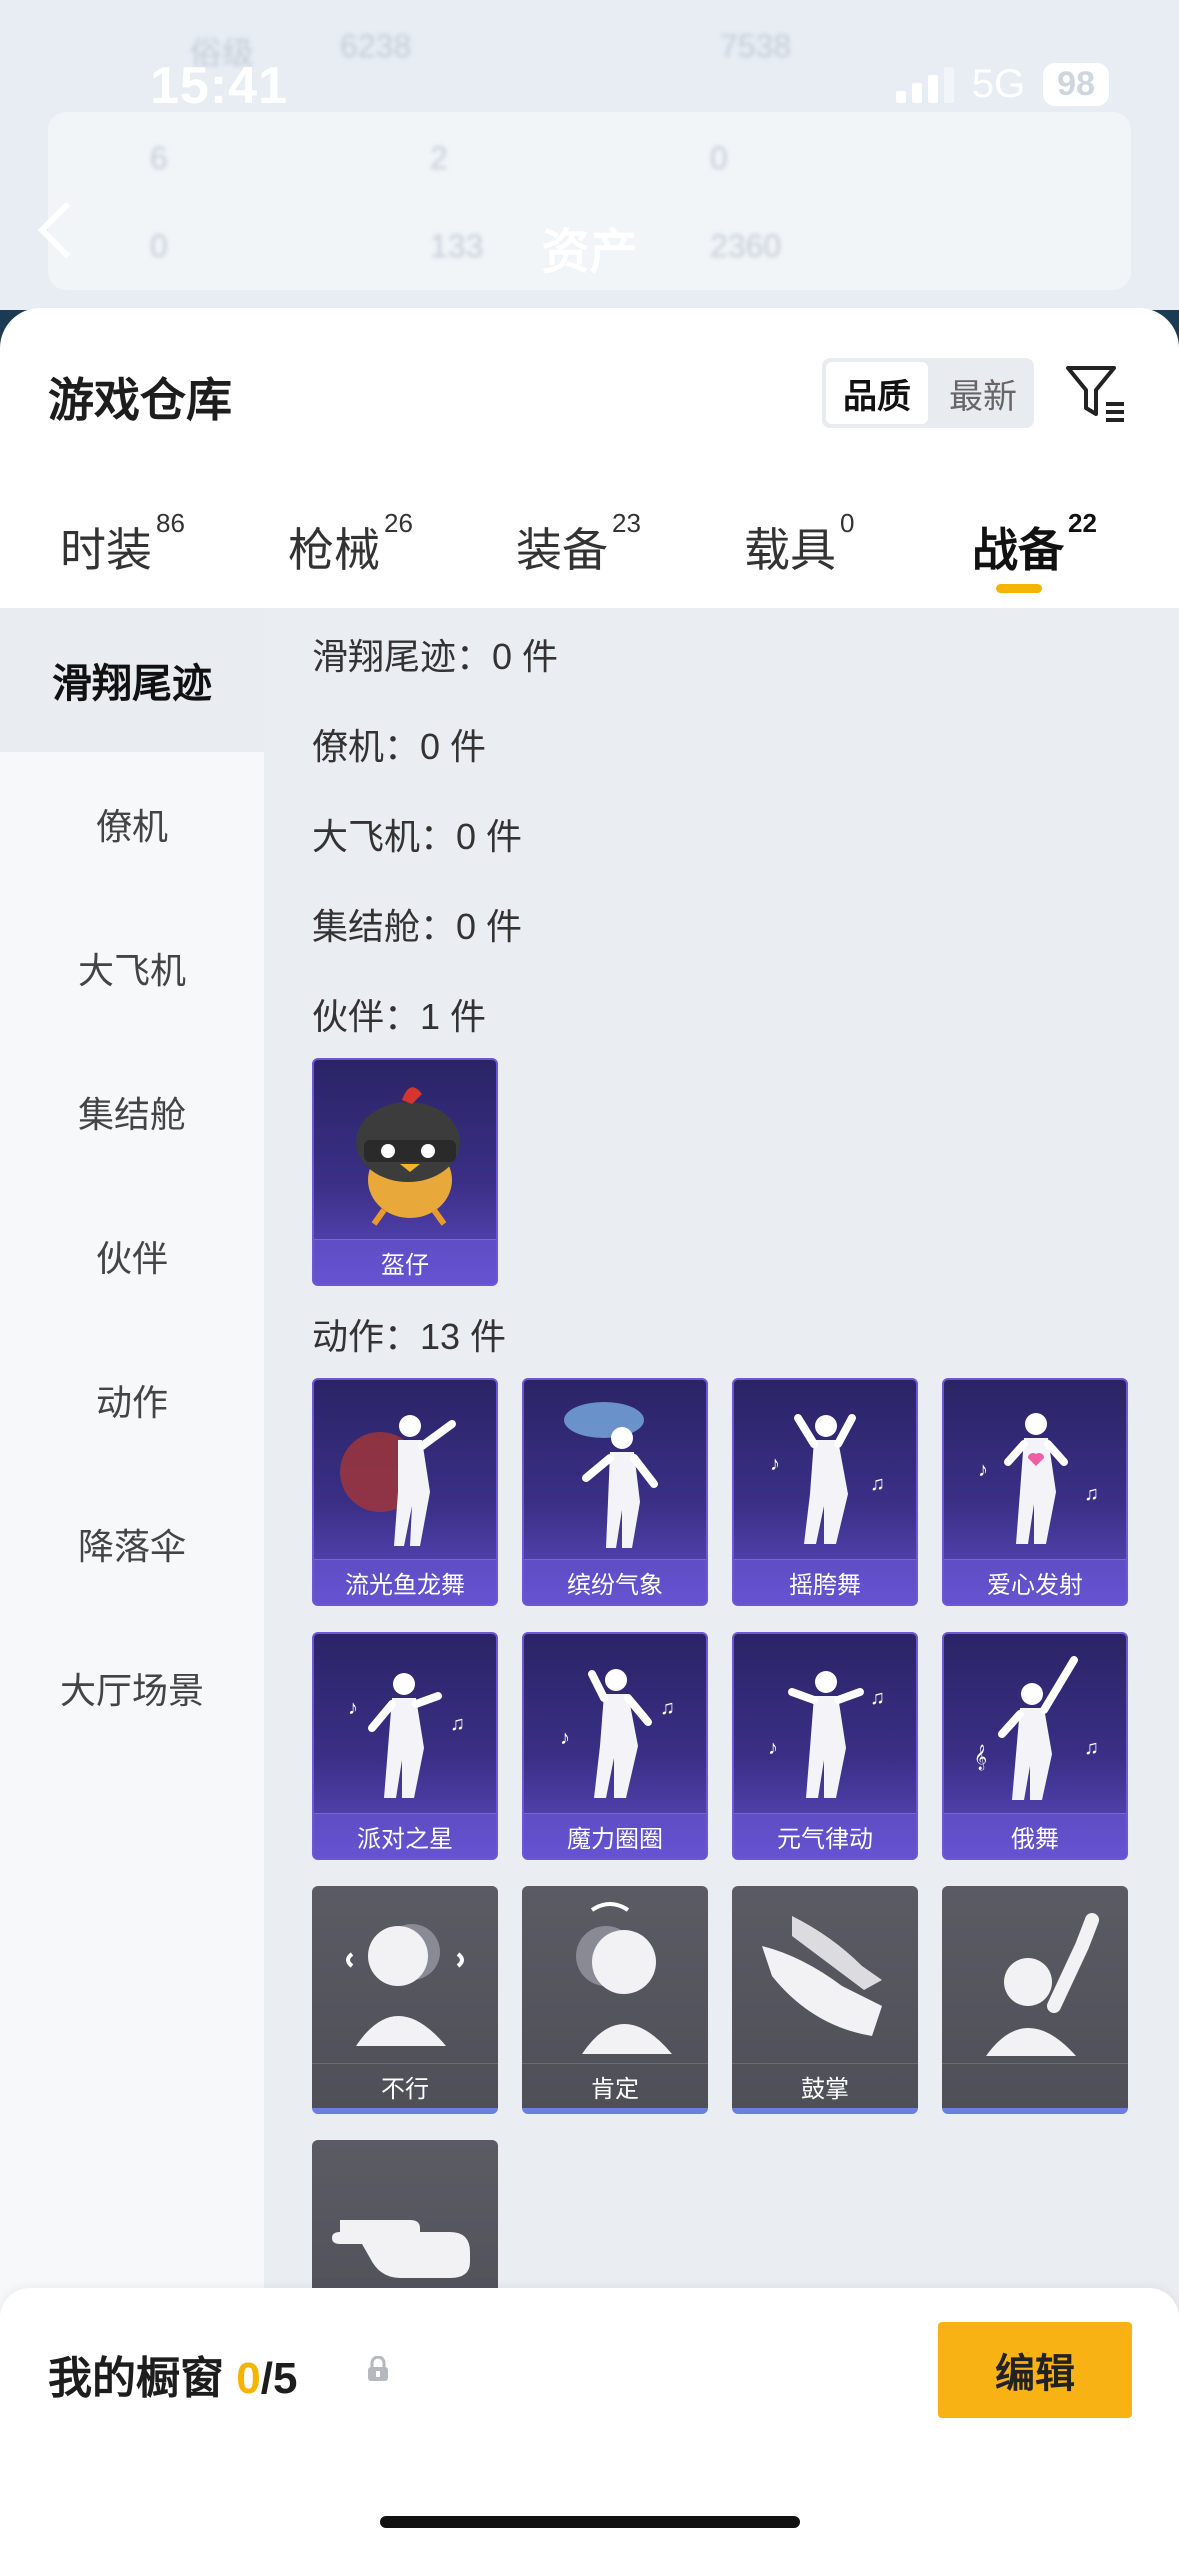 The image size is (1179, 2556). Describe the element at coordinates (405, 1581) in the screenshot. I see `item-name: 流光鱼龙舞` at that location.